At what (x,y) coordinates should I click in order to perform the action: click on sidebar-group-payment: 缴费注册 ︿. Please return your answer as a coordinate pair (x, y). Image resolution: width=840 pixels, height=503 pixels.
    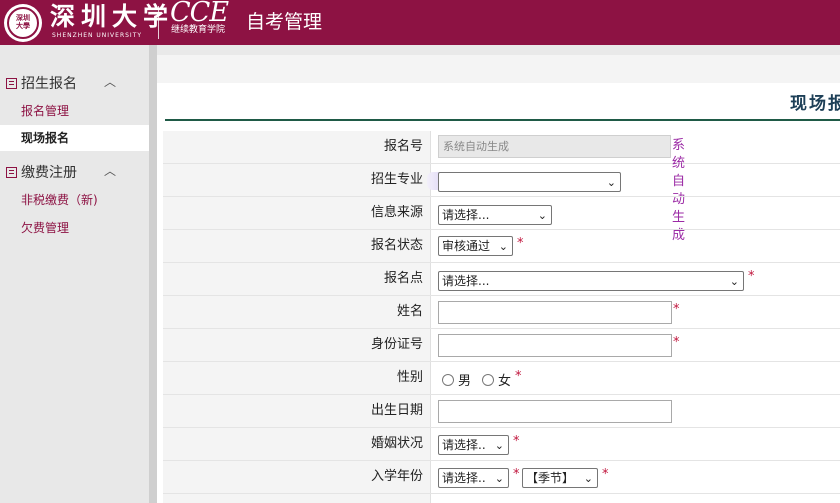
    Looking at the image, I should click on (61, 172).